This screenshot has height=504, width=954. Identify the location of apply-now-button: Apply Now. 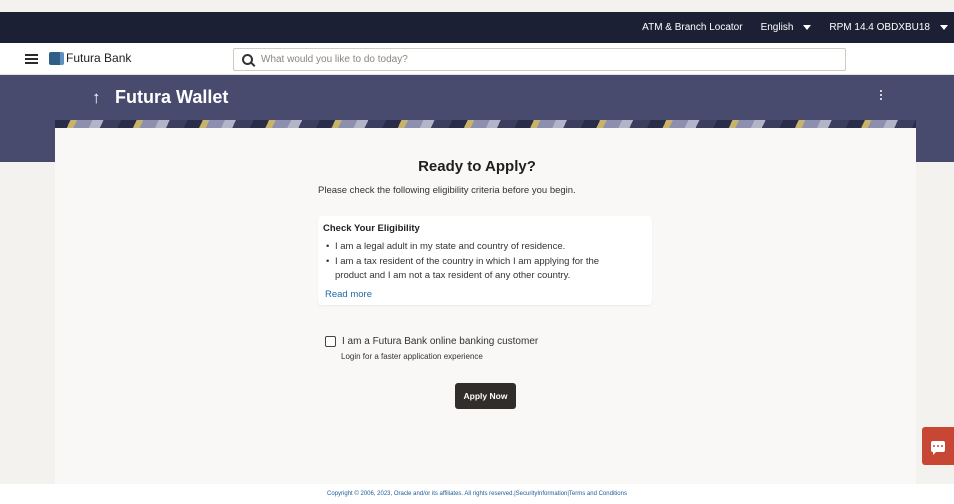
(485, 396).